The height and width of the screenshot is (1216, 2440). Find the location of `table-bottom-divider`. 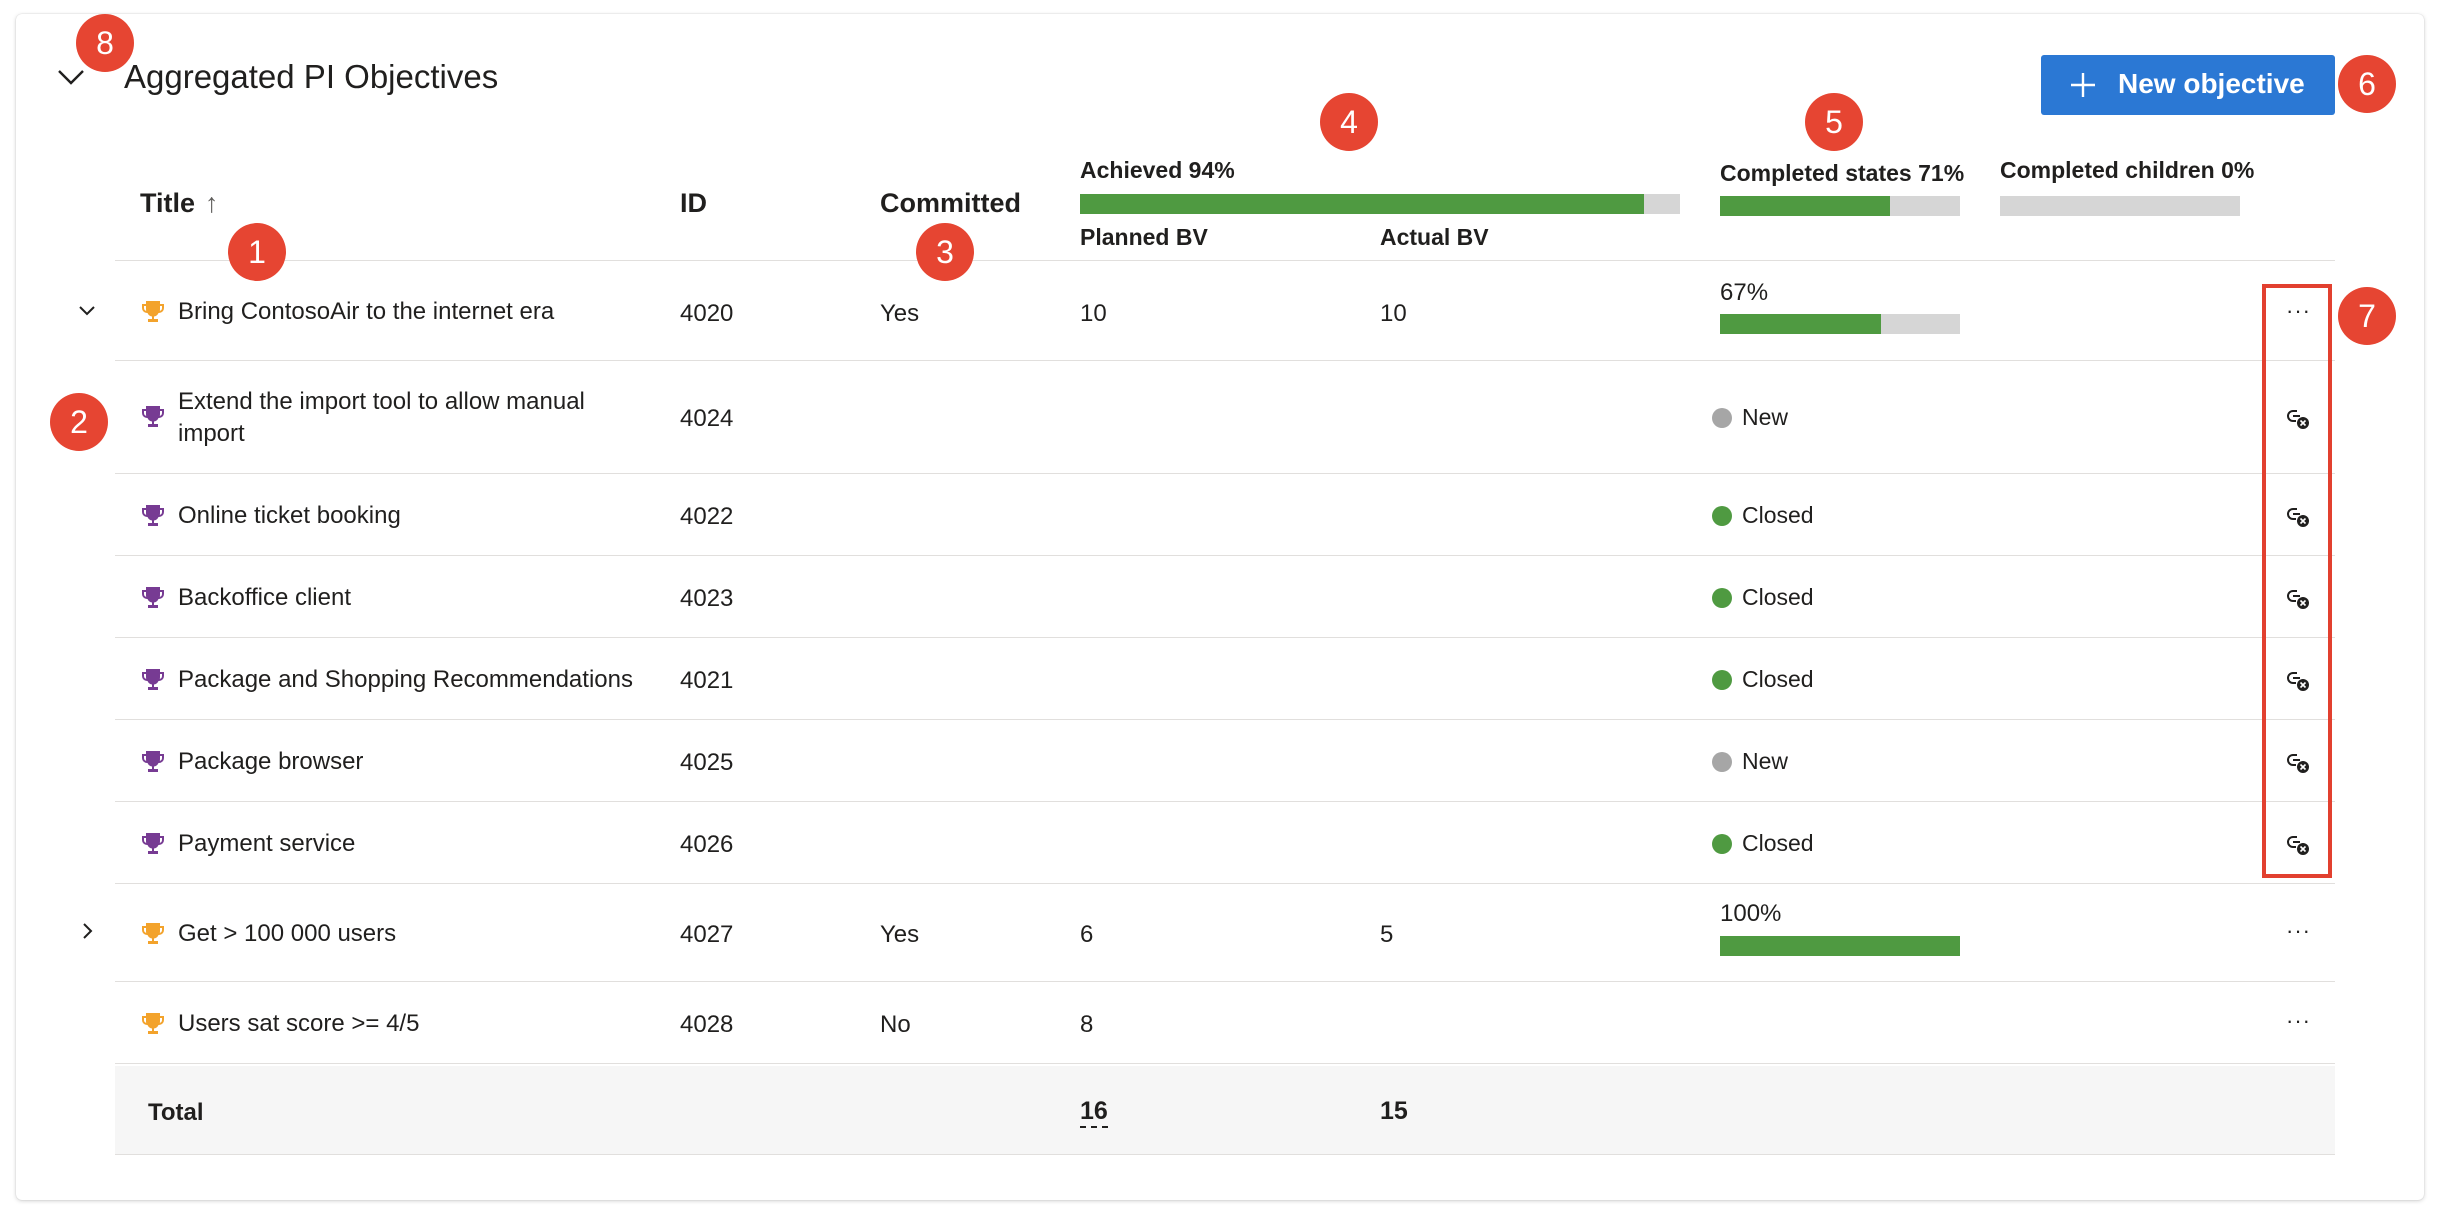

table-bottom-divider is located at coordinates (1225, 1154).